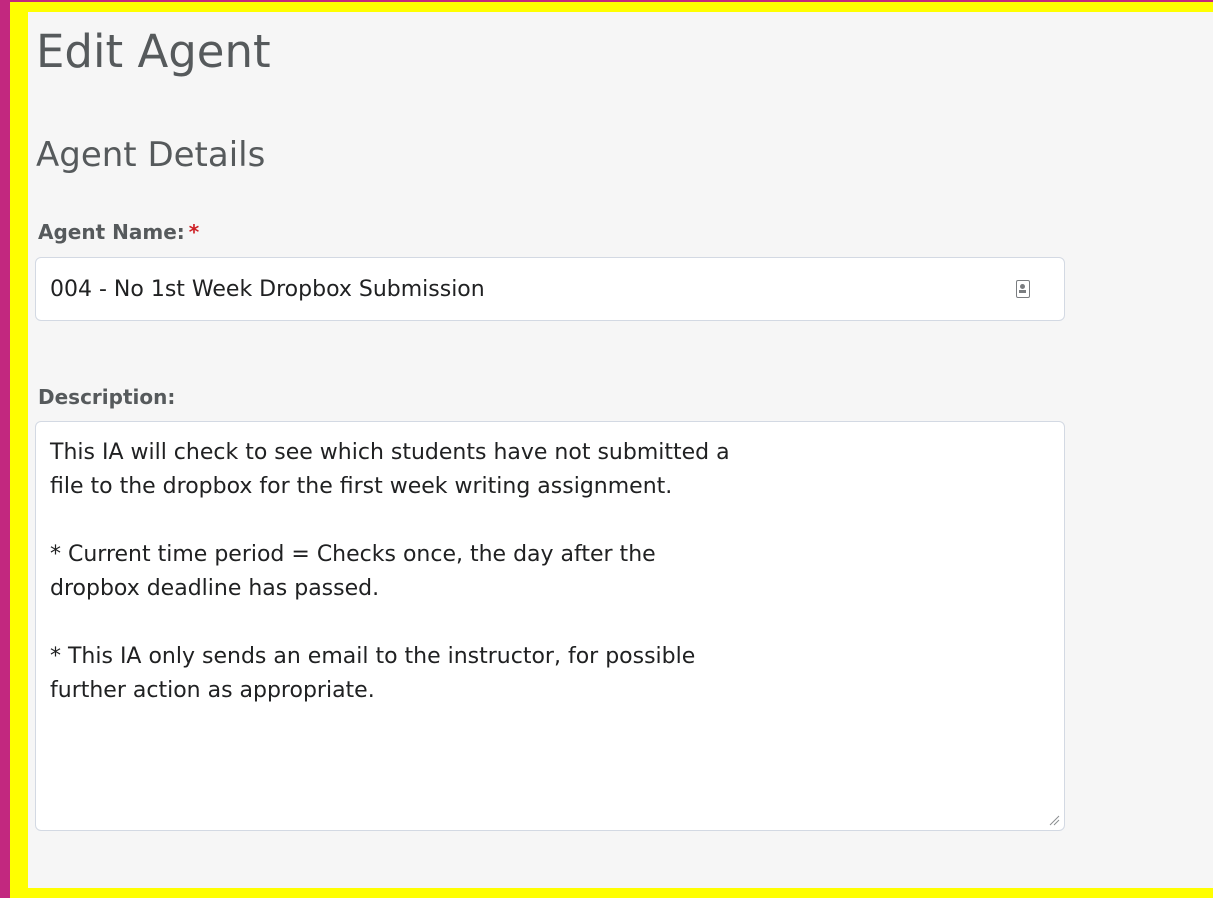 The image size is (1213, 898). What do you see at coordinates (520, 289) in the screenshot?
I see `agent-name-input` at bounding box center [520, 289].